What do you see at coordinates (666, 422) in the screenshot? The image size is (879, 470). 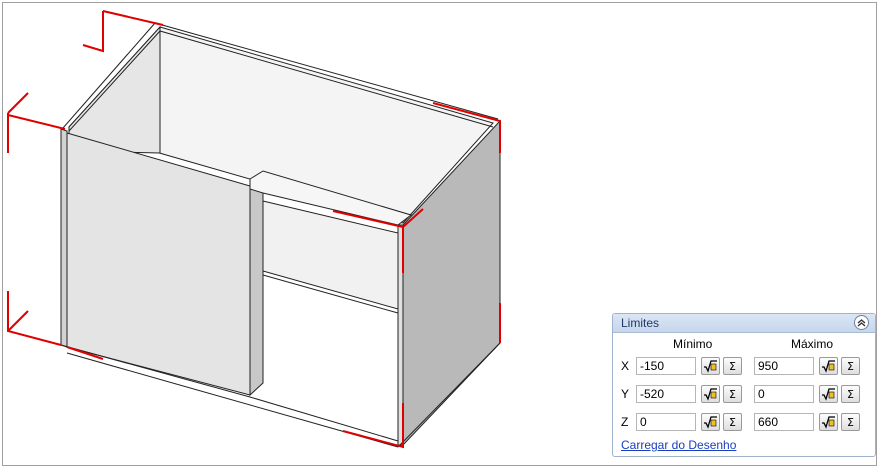 I see `z-min-field` at bounding box center [666, 422].